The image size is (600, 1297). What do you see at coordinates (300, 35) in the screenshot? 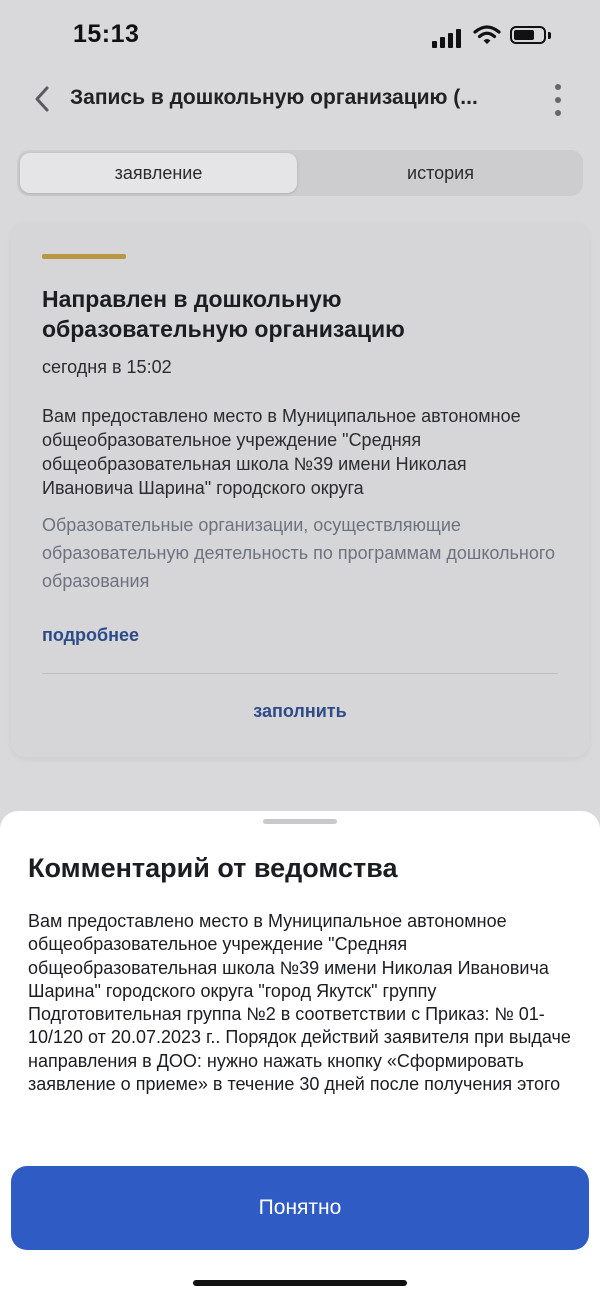
I see `status-bar: 15:13` at bounding box center [300, 35].